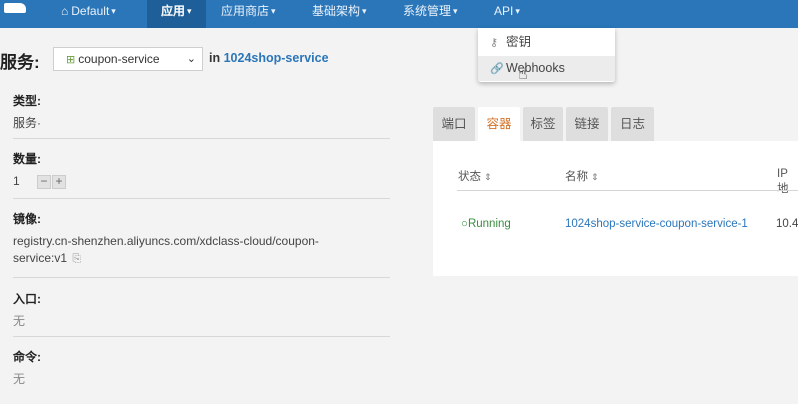 The width and height of the screenshot is (798, 404). What do you see at coordinates (497, 69) in the screenshot?
I see `link-icon: 🔗` at bounding box center [497, 69].